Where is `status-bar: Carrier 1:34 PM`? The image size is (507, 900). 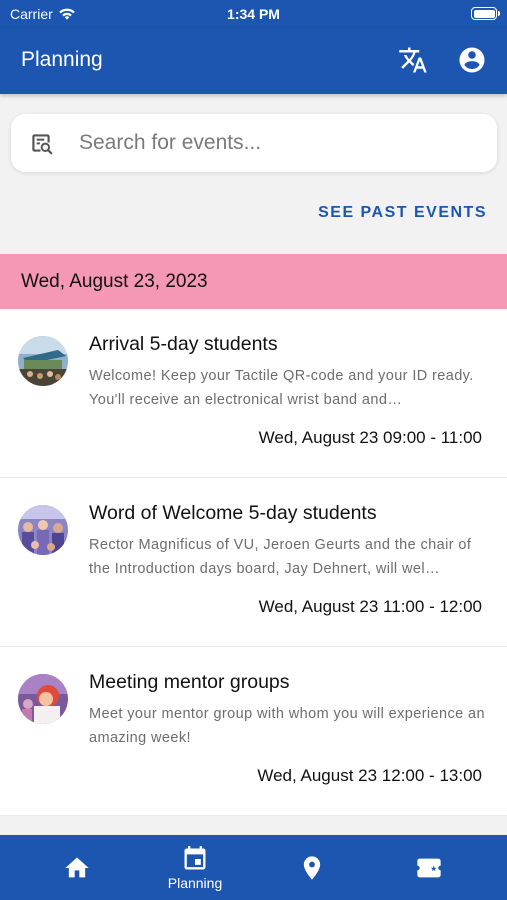 status-bar: Carrier 1:34 PM is located at coordinates (253, 14).